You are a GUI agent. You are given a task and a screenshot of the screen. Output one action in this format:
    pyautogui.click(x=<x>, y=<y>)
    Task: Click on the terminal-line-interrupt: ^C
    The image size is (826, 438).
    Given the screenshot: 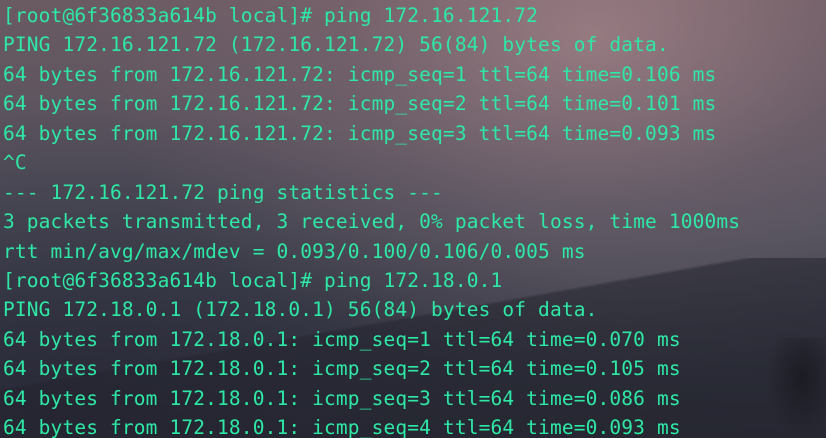 What is the action you would take?
    pyautogui.click(x=15, y=163)
    